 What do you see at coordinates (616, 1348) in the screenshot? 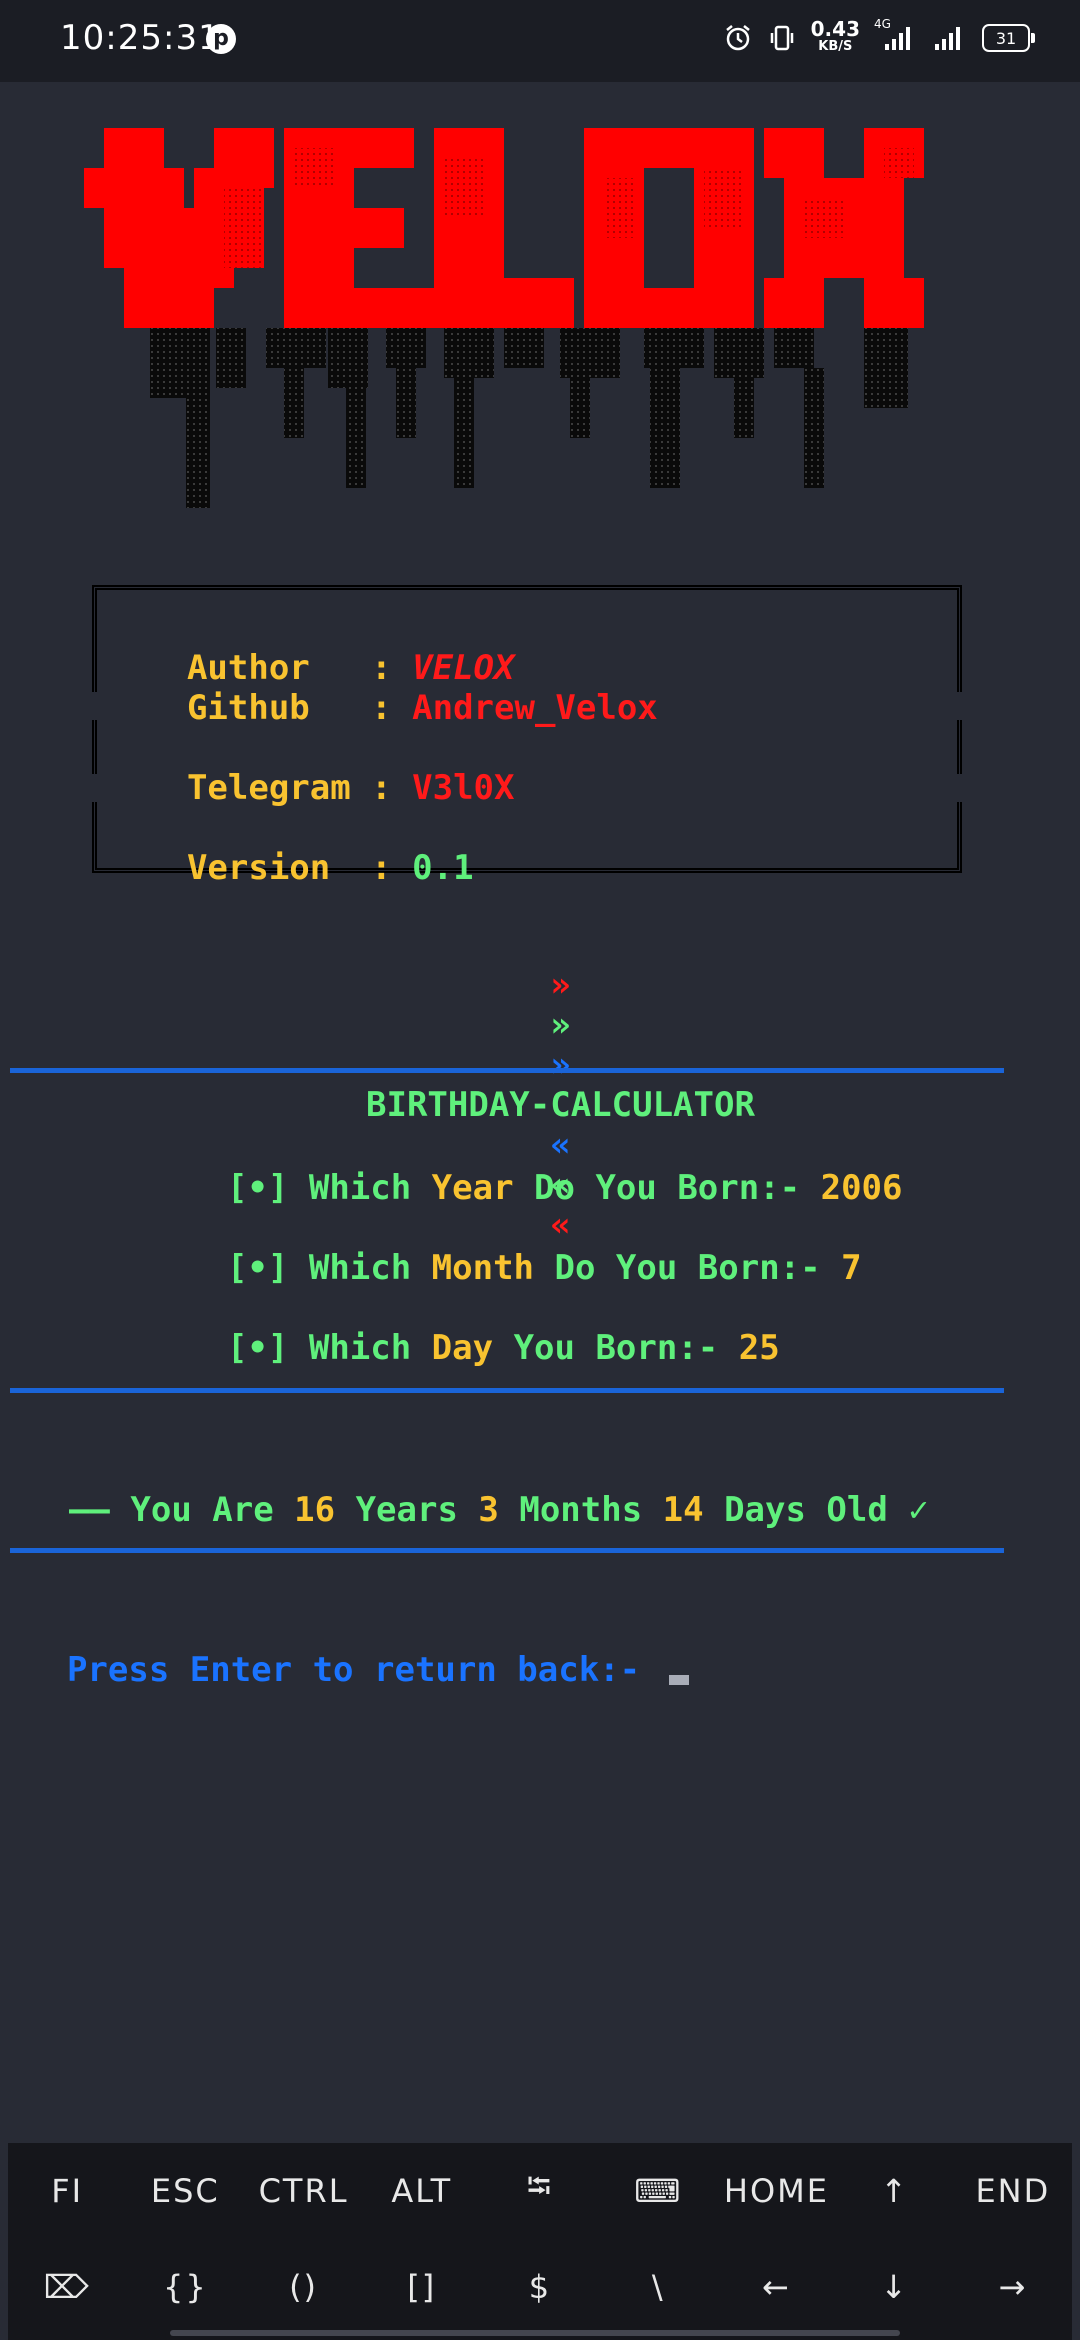
I see `question-text: You Born:-` at bounding box center [616, 1348].